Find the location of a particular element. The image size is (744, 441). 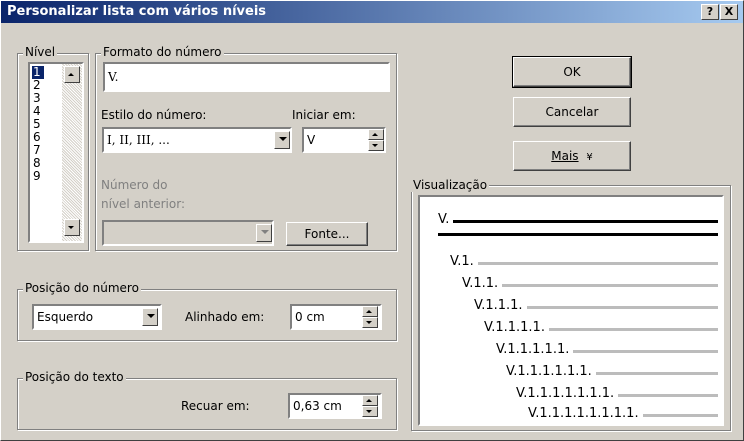

level-scrollbar is located at coordinates (72, 152).